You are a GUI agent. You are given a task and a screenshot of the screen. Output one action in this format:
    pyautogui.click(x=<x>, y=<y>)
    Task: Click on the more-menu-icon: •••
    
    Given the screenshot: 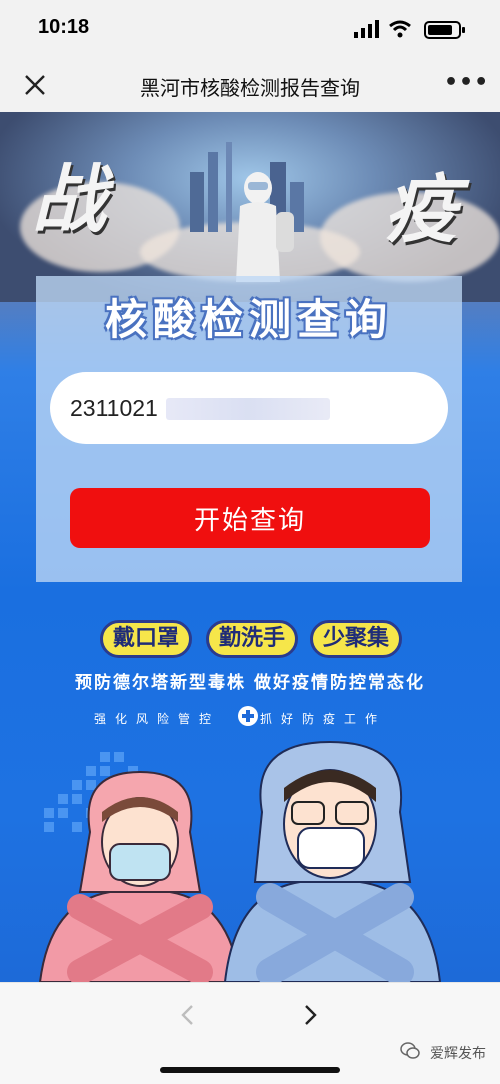 What is the action you would take?
    pyautogui.click(x=466, y=85)
    